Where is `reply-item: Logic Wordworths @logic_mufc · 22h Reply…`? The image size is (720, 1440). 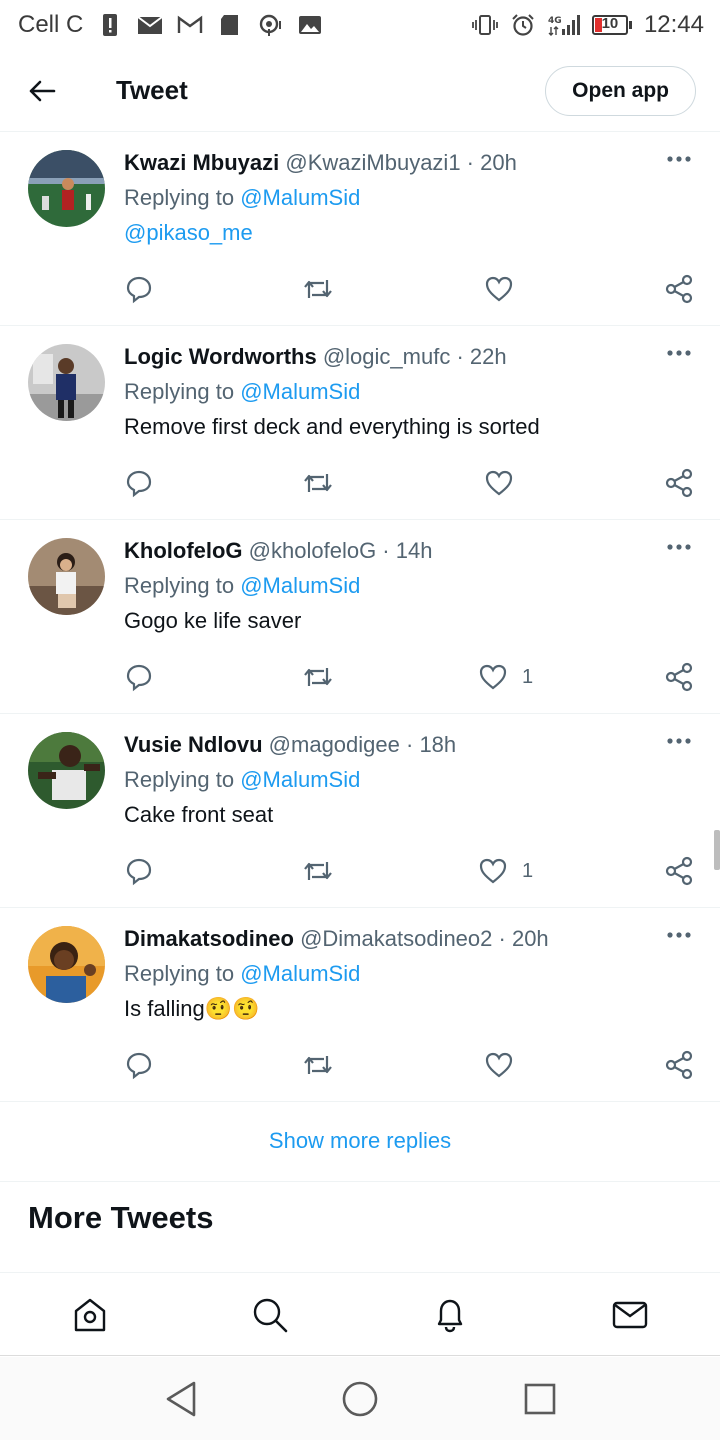
reply-item: Logic Wordworths @logic_mufc · 22h Reply… is located at coordinates (360, 423).